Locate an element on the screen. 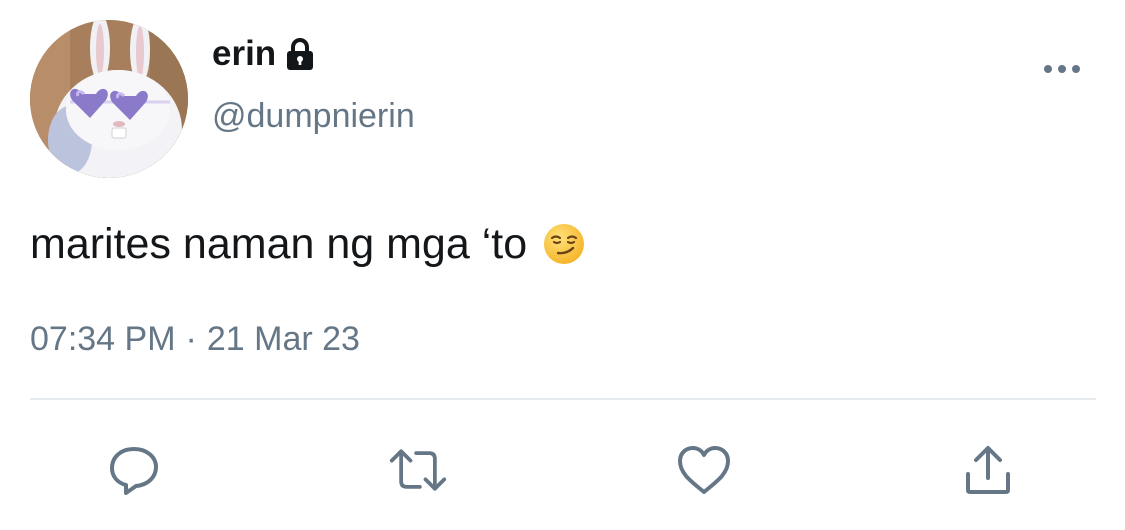  more-options-icon is located at coordinates (1062, 69).